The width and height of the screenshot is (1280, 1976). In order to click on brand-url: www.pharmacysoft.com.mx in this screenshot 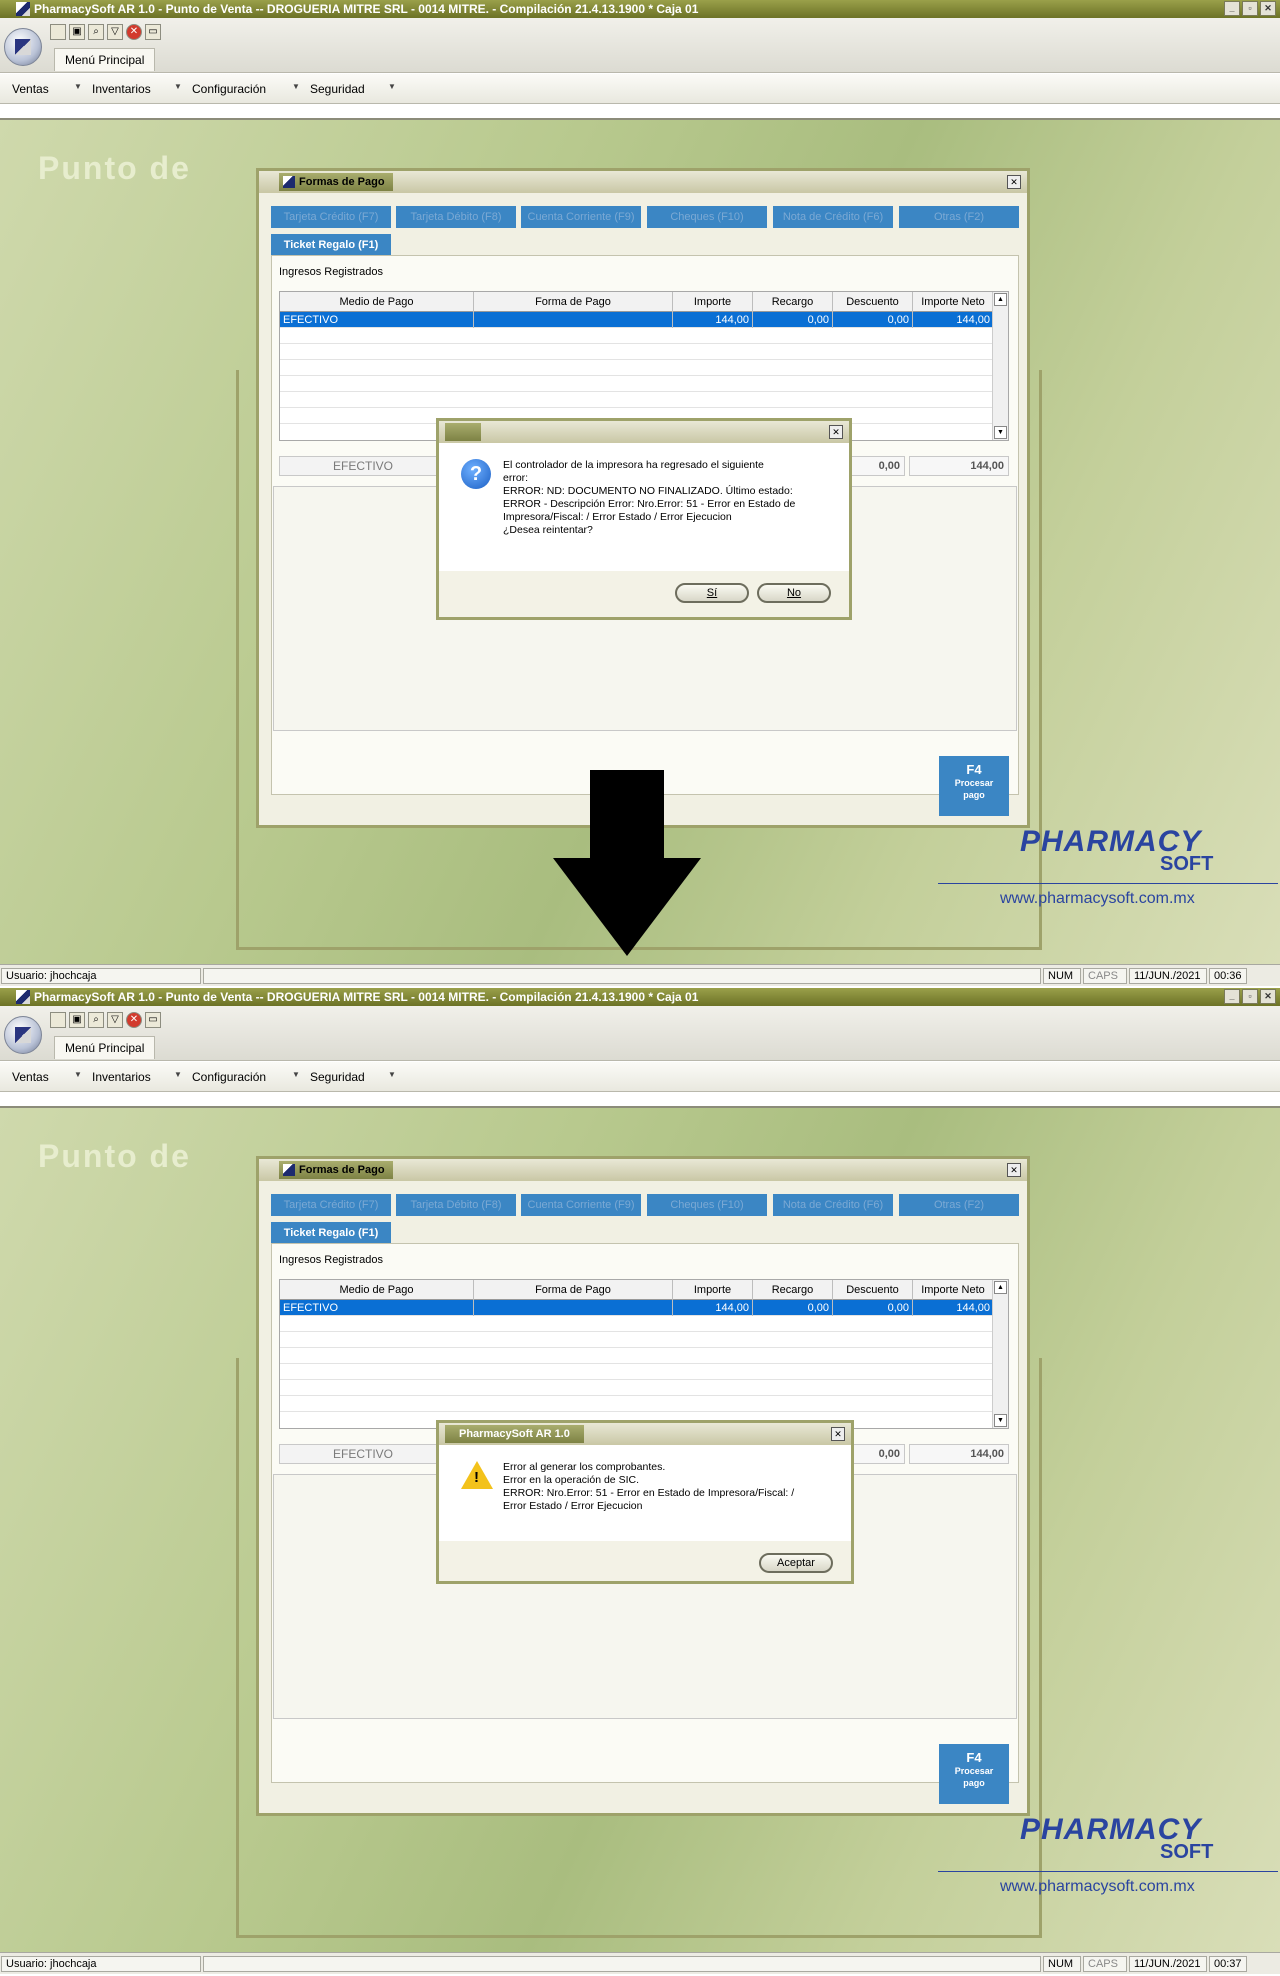, I will do `click(1097, 1886)`.